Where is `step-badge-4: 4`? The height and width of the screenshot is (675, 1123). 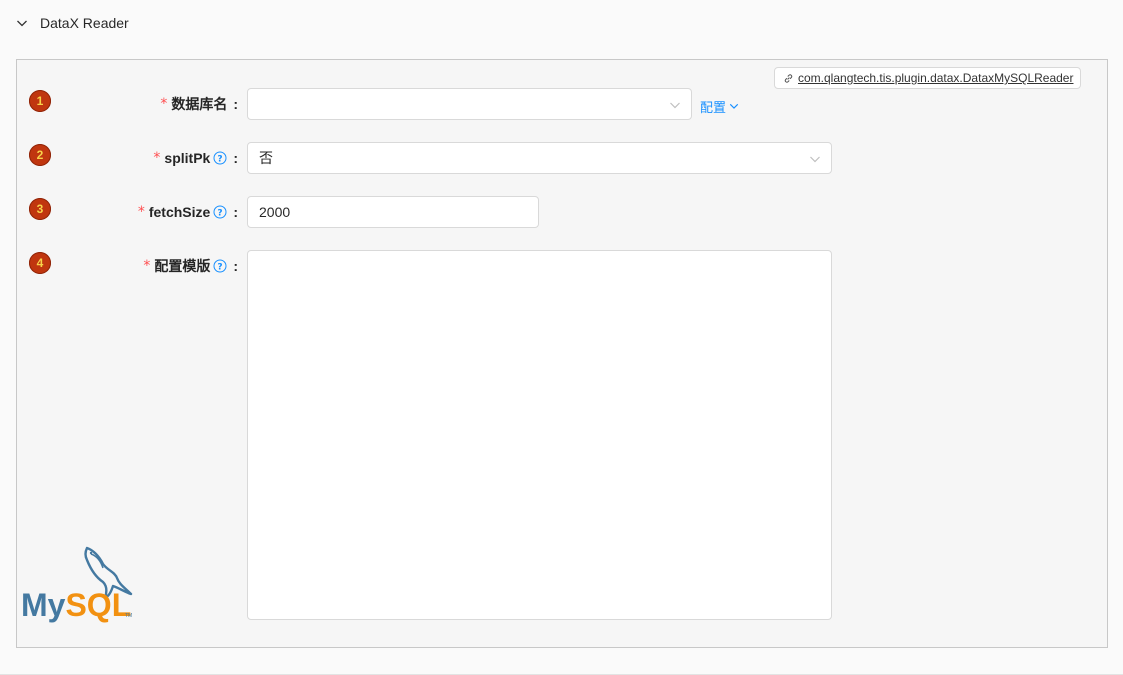 step-badge-4: 4 is located at coordinates (40, 263).